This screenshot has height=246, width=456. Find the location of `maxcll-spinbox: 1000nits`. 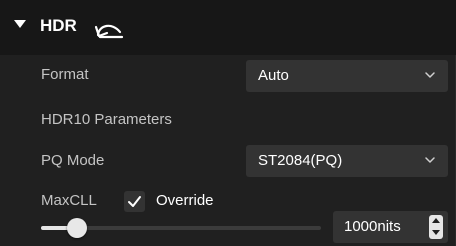

maxcll-spinbox: 1000nits is located at coordinates (390, 227).